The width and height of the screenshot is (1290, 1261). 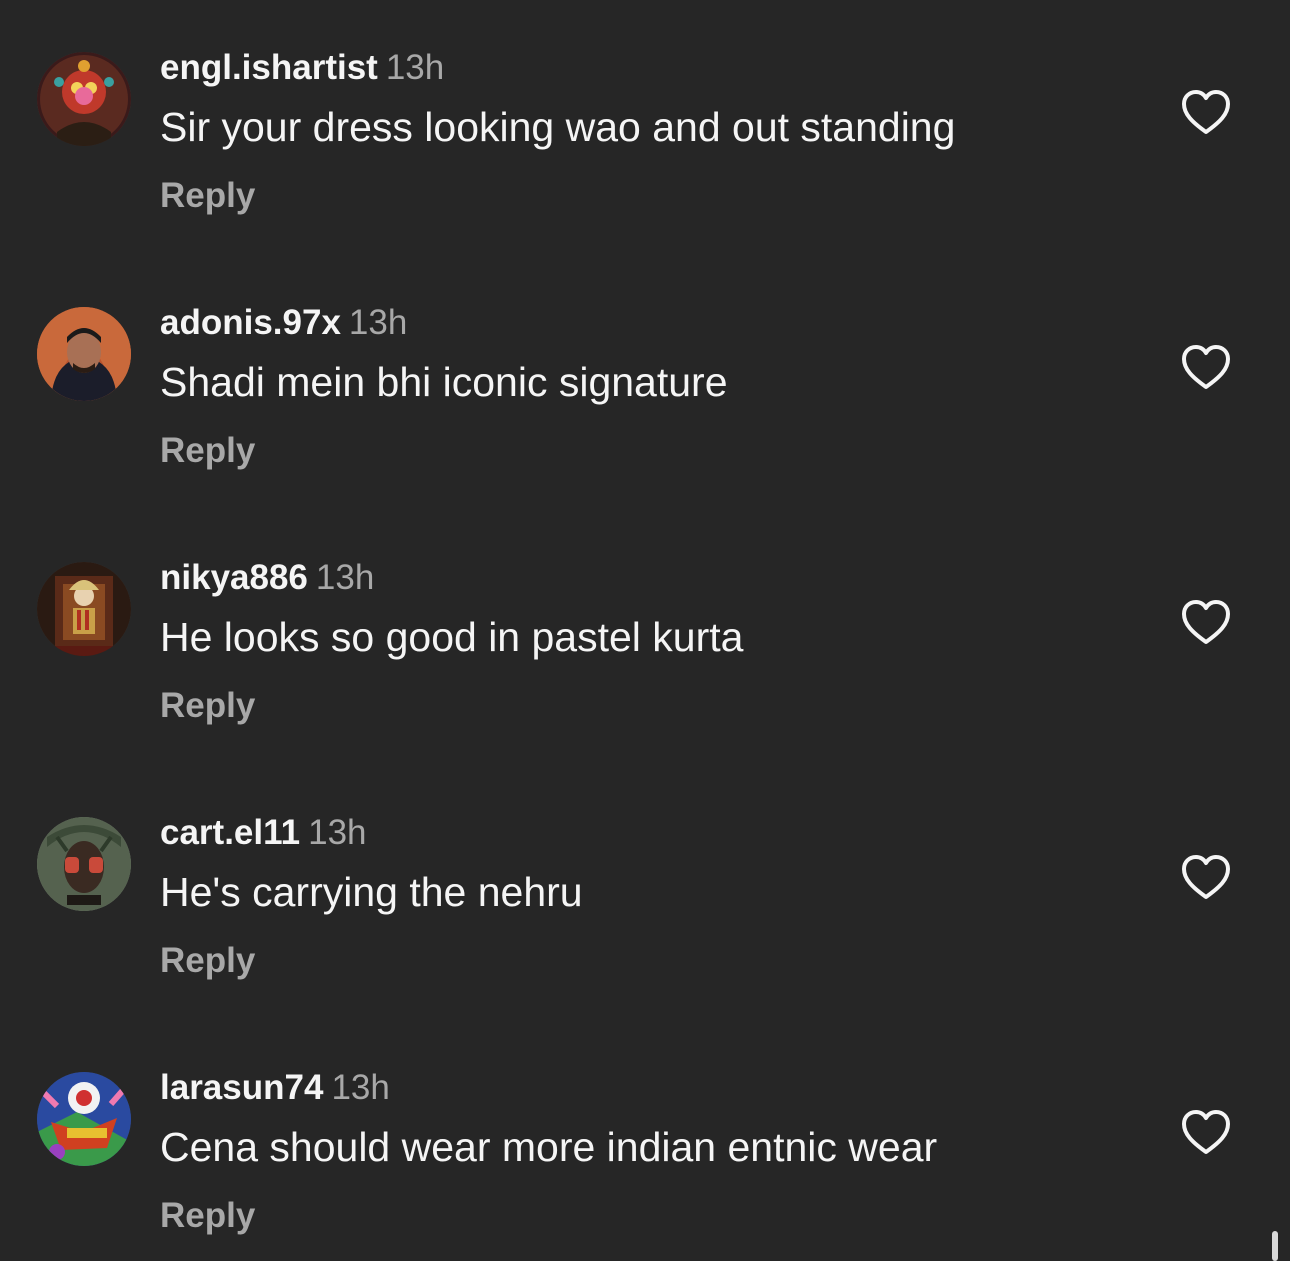 What do you see at coordinates (1275, 1246) in the screenshot?
I see `scrollbar` at bounding box center [1275, 1246].